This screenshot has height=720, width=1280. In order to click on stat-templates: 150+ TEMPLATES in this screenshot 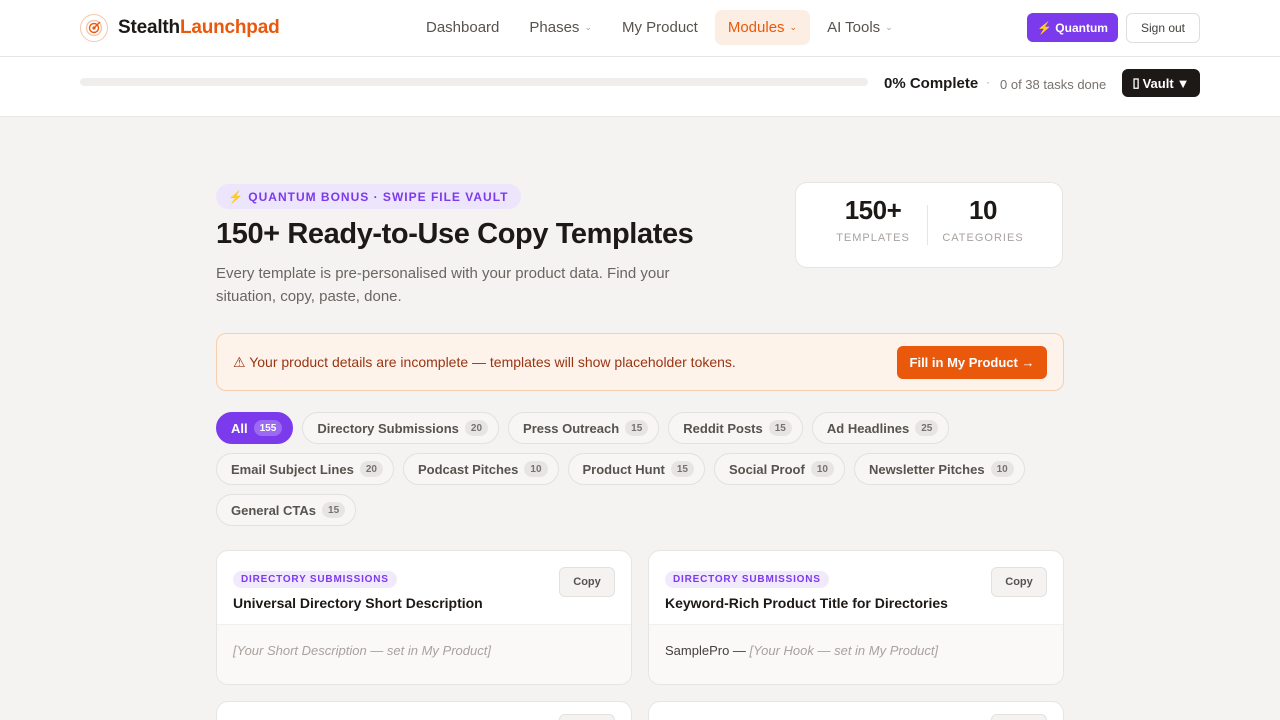, I will do `click(873, 219)`.